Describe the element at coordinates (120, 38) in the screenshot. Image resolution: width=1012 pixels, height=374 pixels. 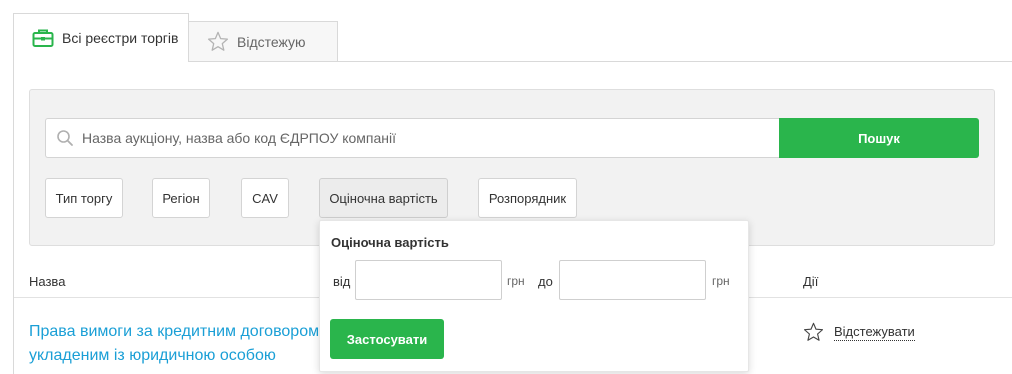
I see `tab-all-registries-label: Всі реєстри торгів` at that location.